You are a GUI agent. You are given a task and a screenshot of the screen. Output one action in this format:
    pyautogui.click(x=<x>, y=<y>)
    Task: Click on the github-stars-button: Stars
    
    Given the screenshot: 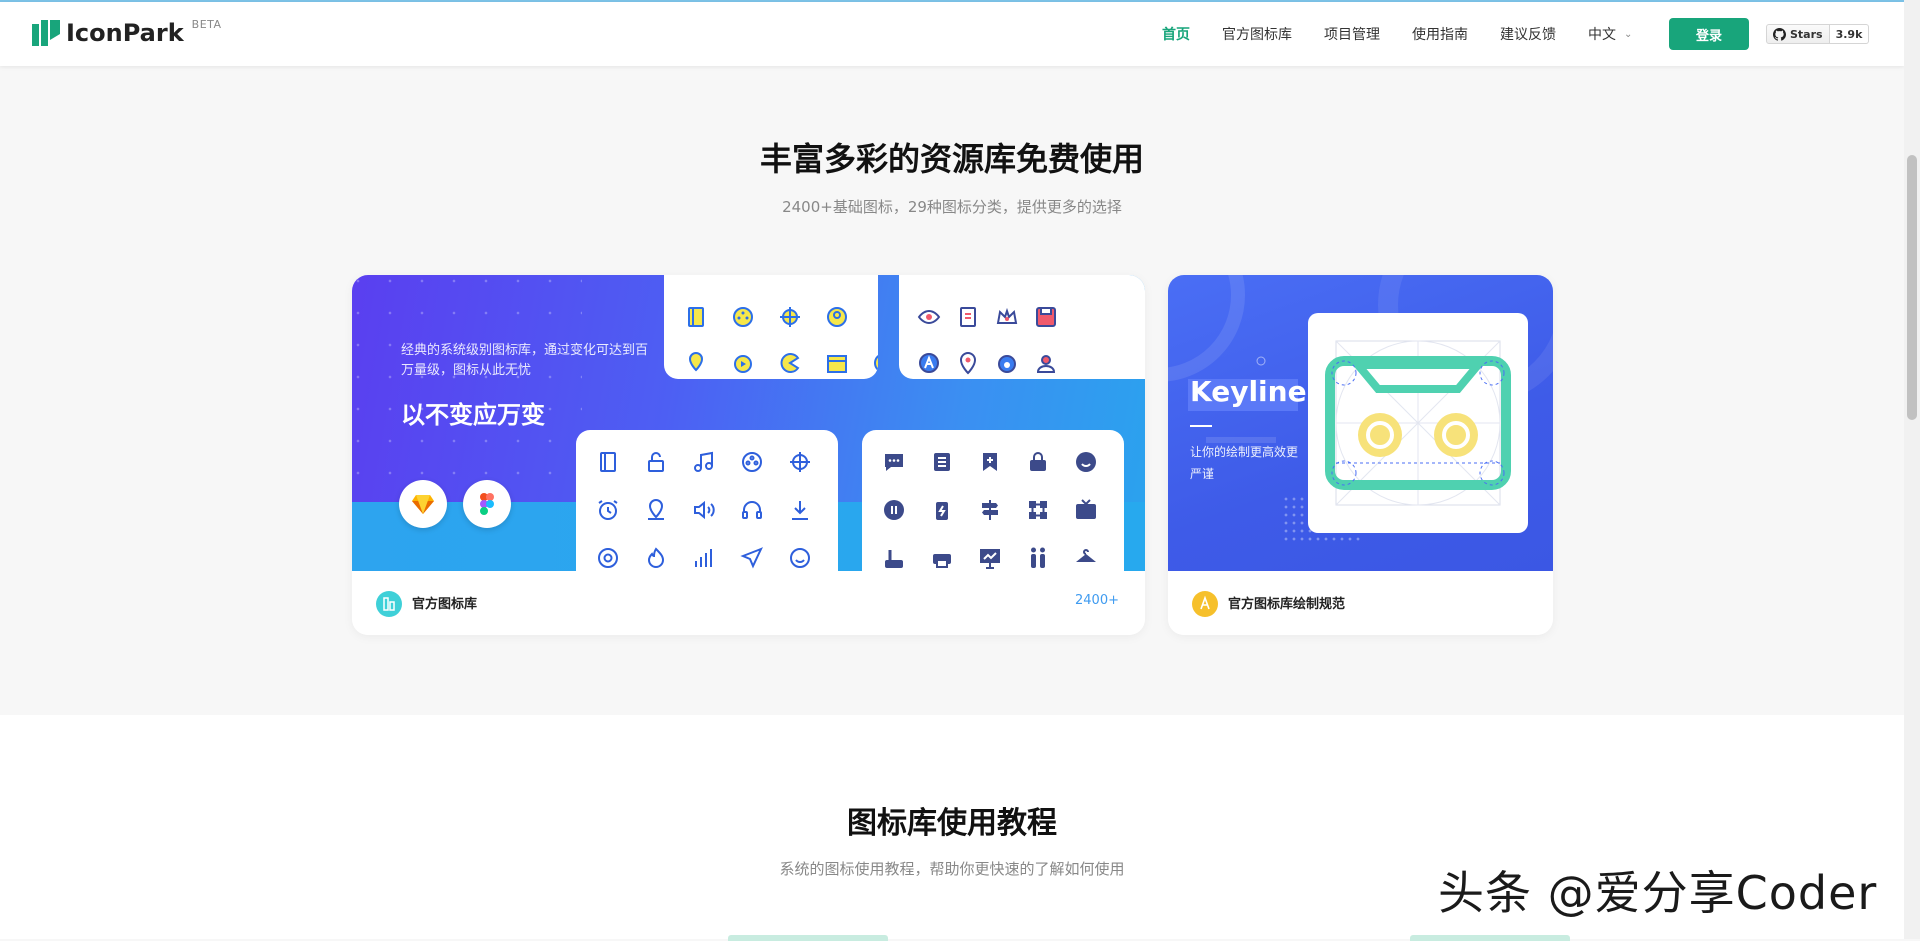 What is the action you would take?
    pyautogui.click(x=1798, y=34)
    